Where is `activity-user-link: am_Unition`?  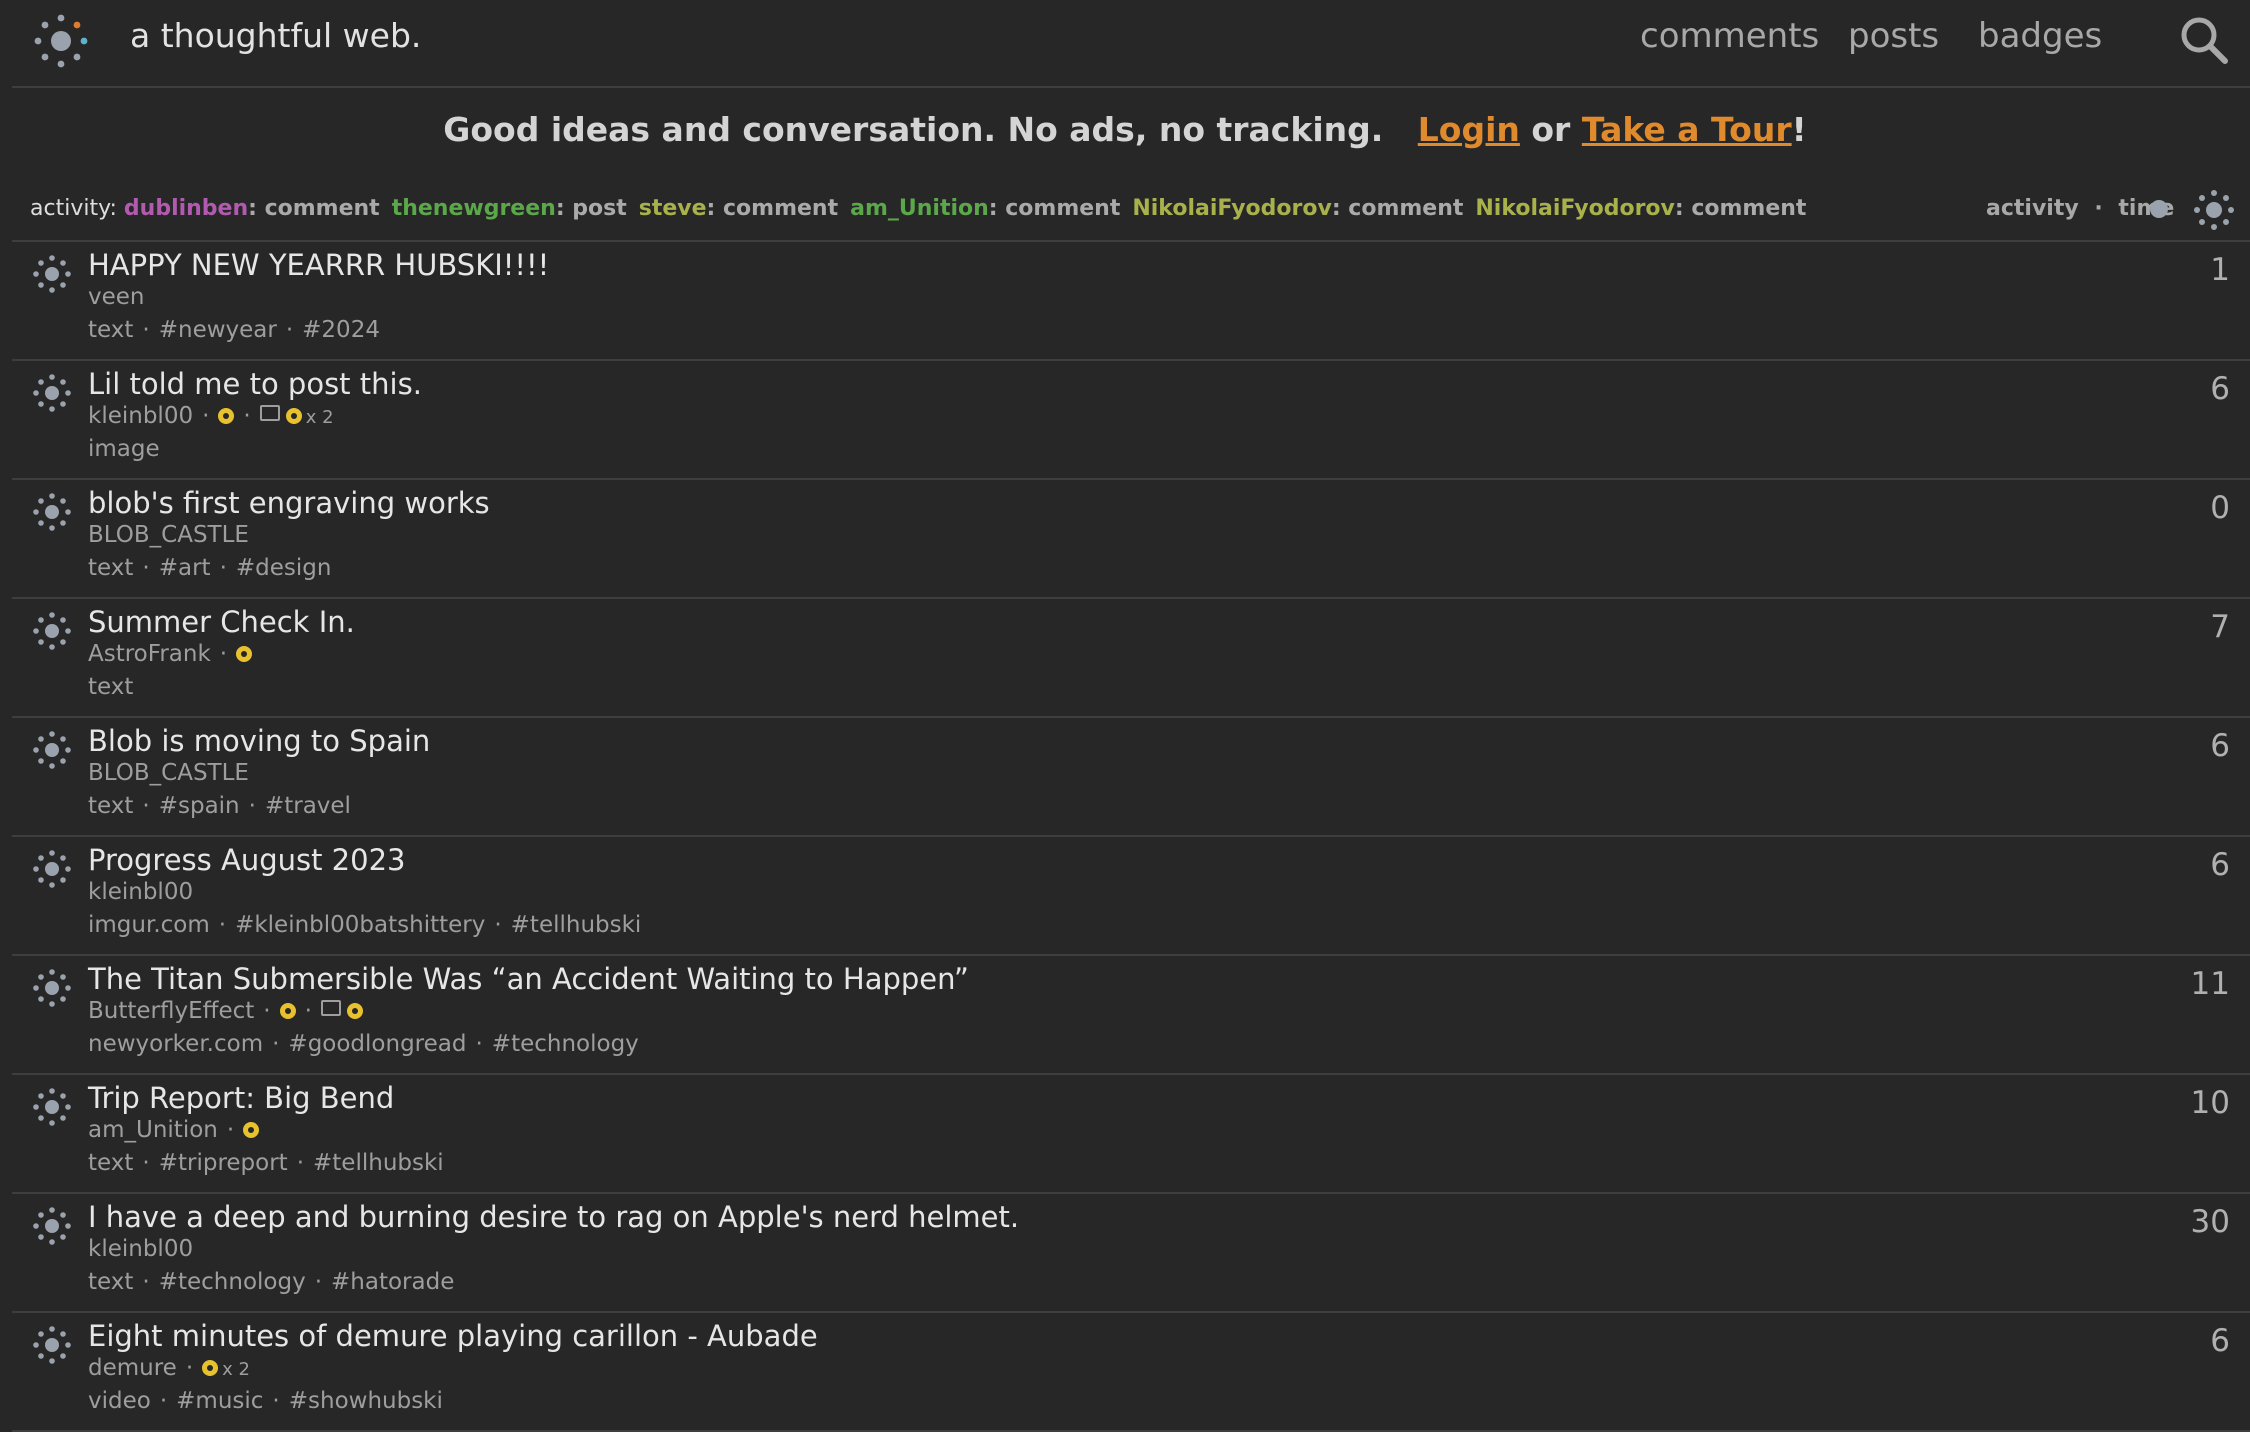
activity-user-link: am_Unition is located at coordinates (919, 208).